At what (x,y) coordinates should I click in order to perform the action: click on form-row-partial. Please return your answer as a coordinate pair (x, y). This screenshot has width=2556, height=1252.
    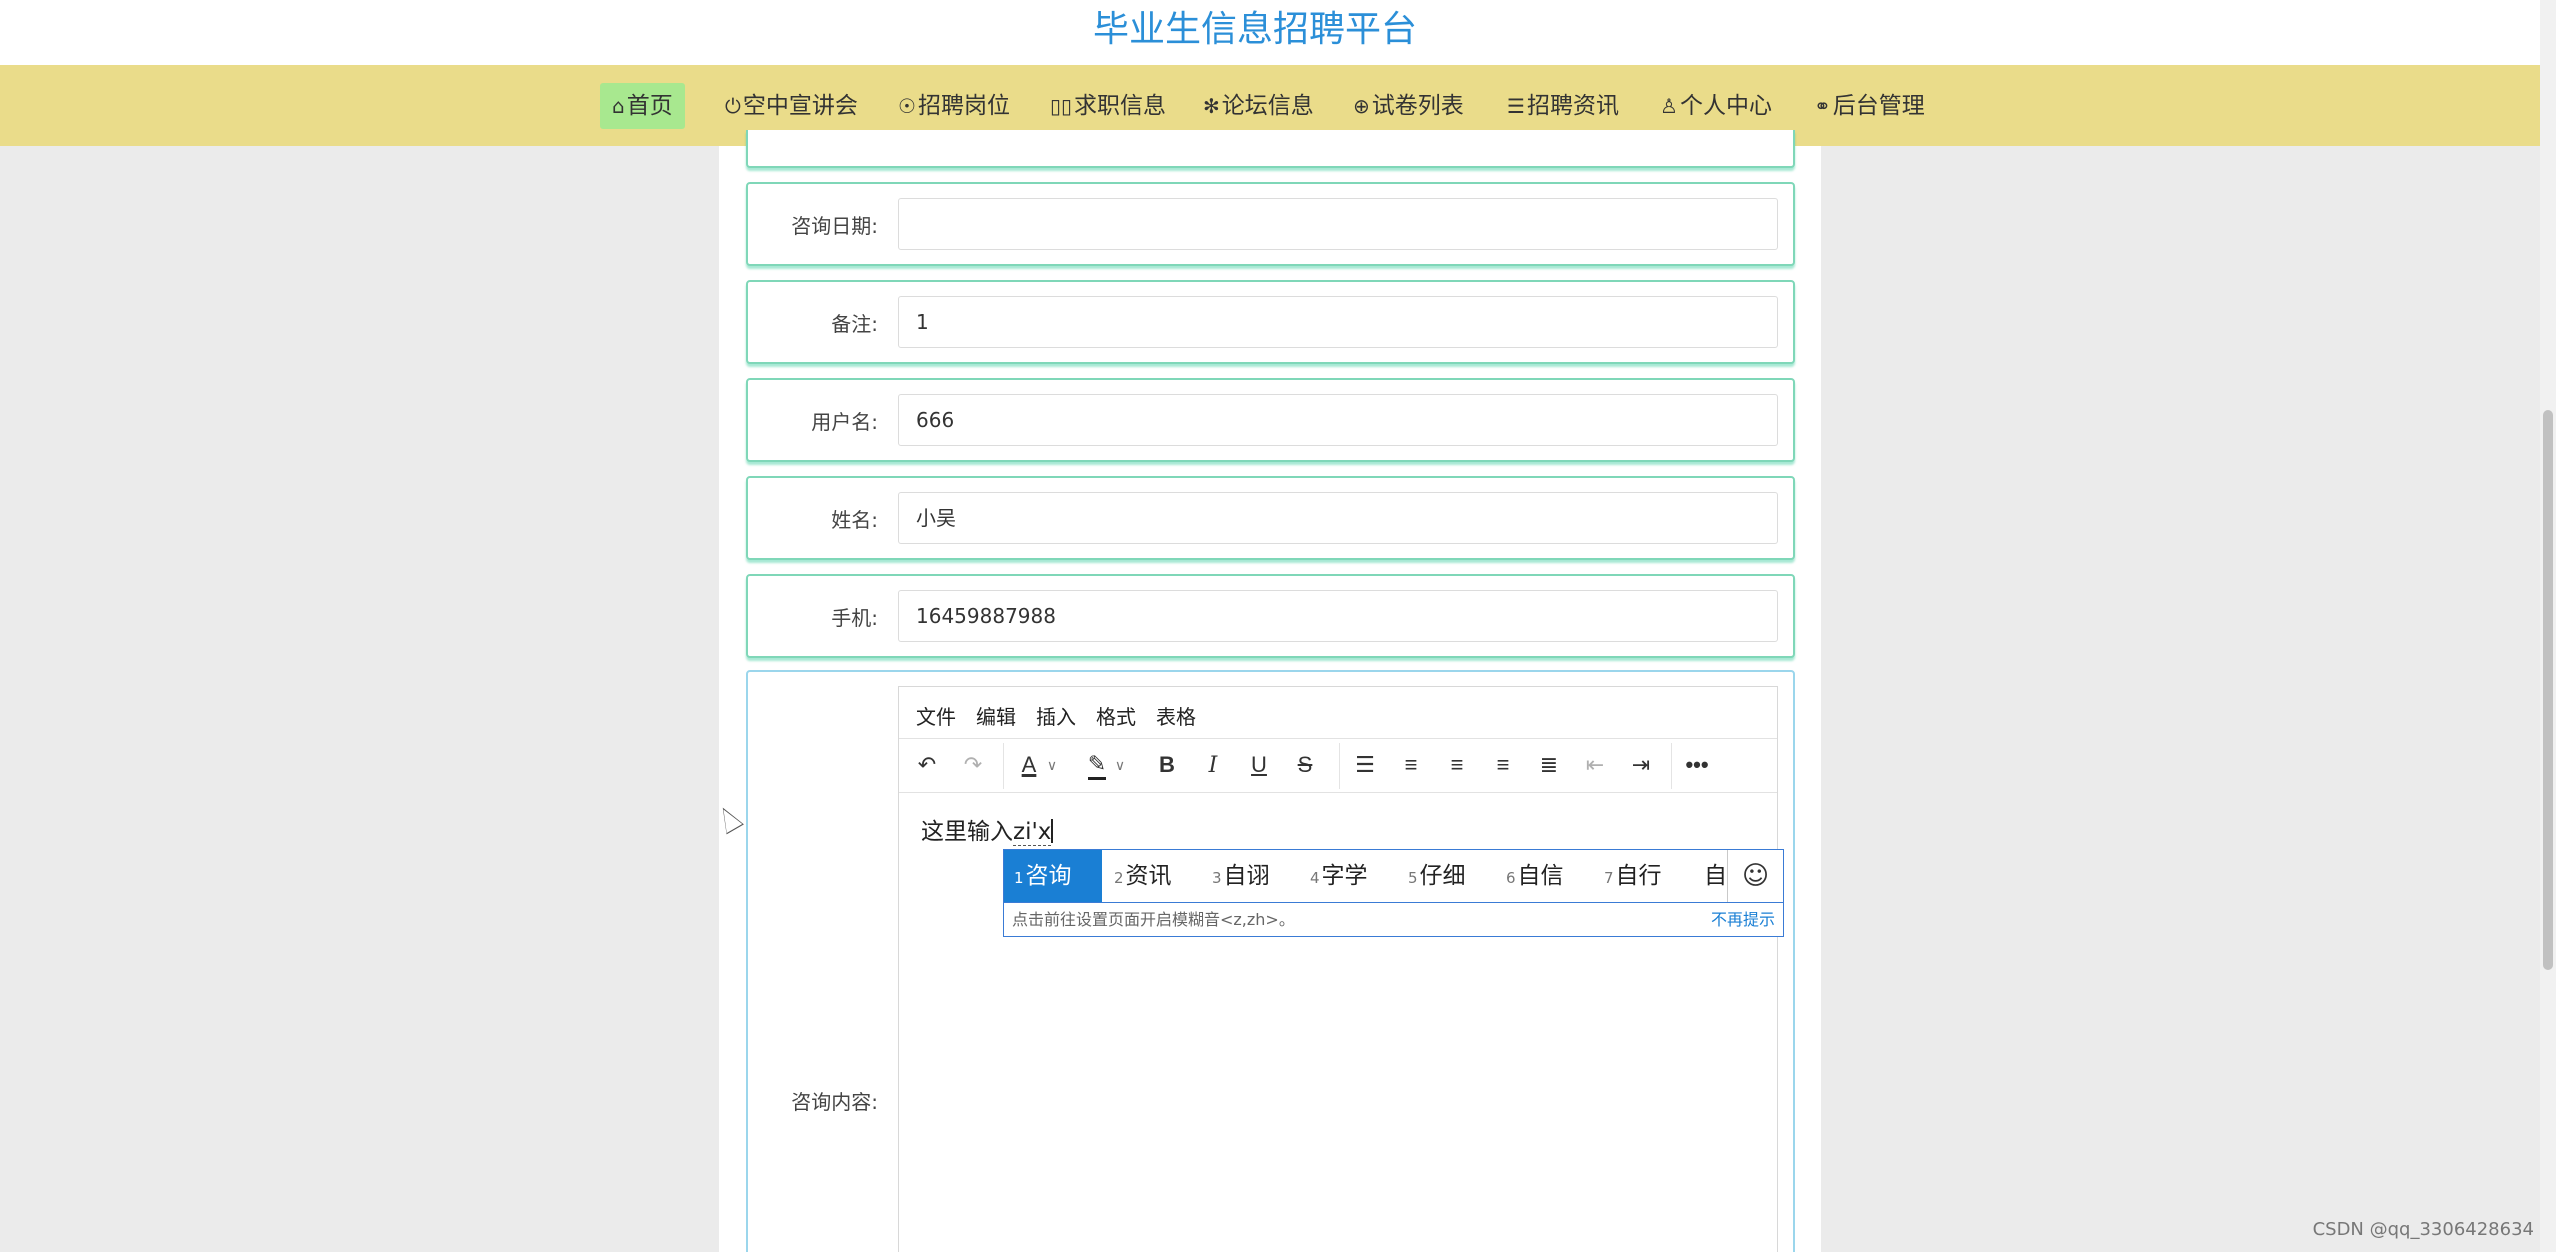
    Looking at the image, I should click on (1270, 149).